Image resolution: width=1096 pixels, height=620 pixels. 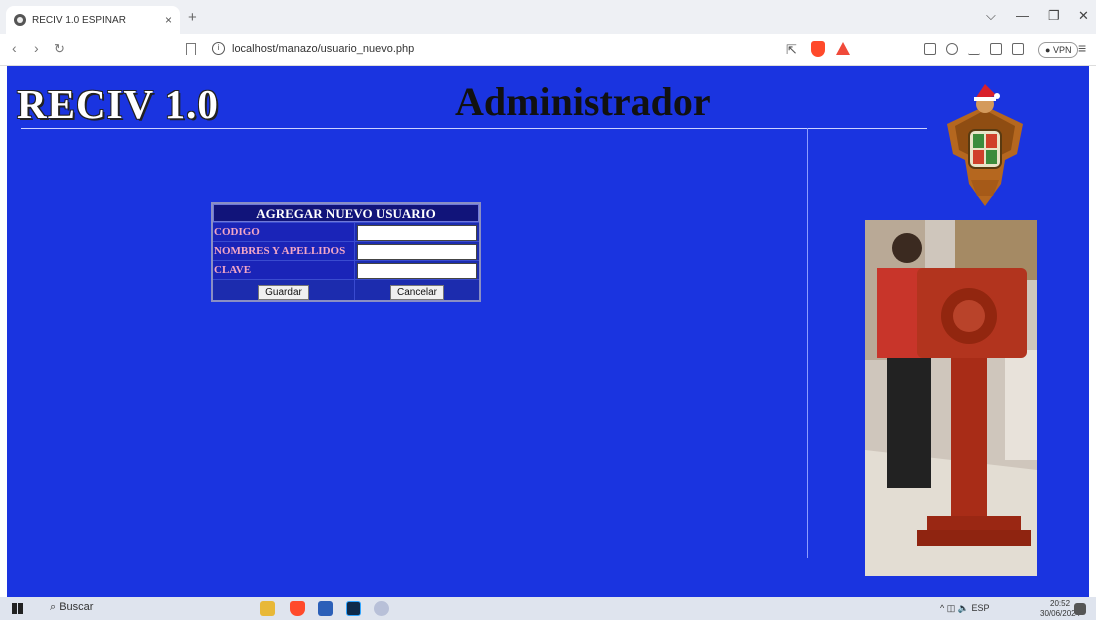 What do you see at coordinates (284, 232) in the screenshot?
I see `codigo-label: CODIGO` at bounding box center [284, 232].